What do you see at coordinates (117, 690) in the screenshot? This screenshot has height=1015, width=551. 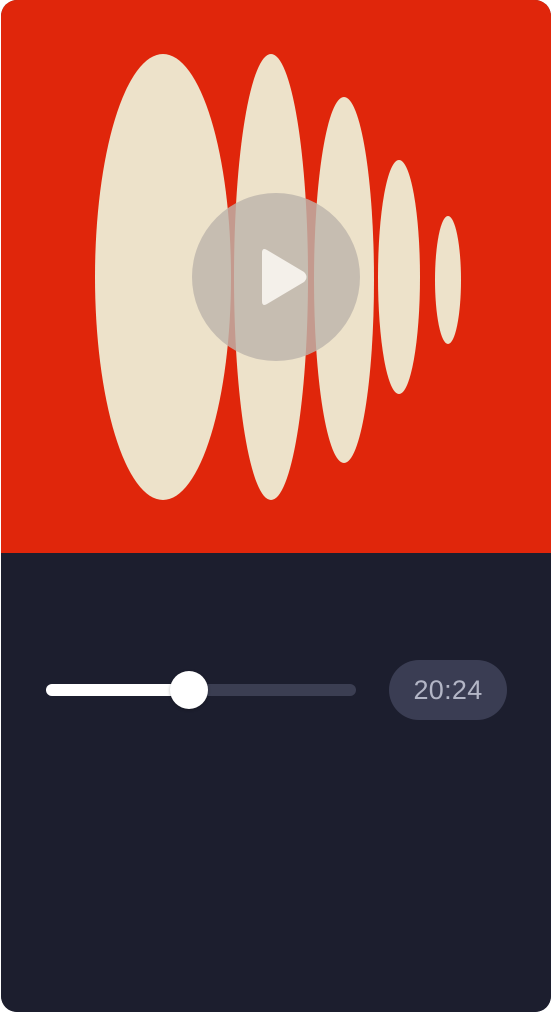 I see `progress-fill` at bounding box center [117, 690].